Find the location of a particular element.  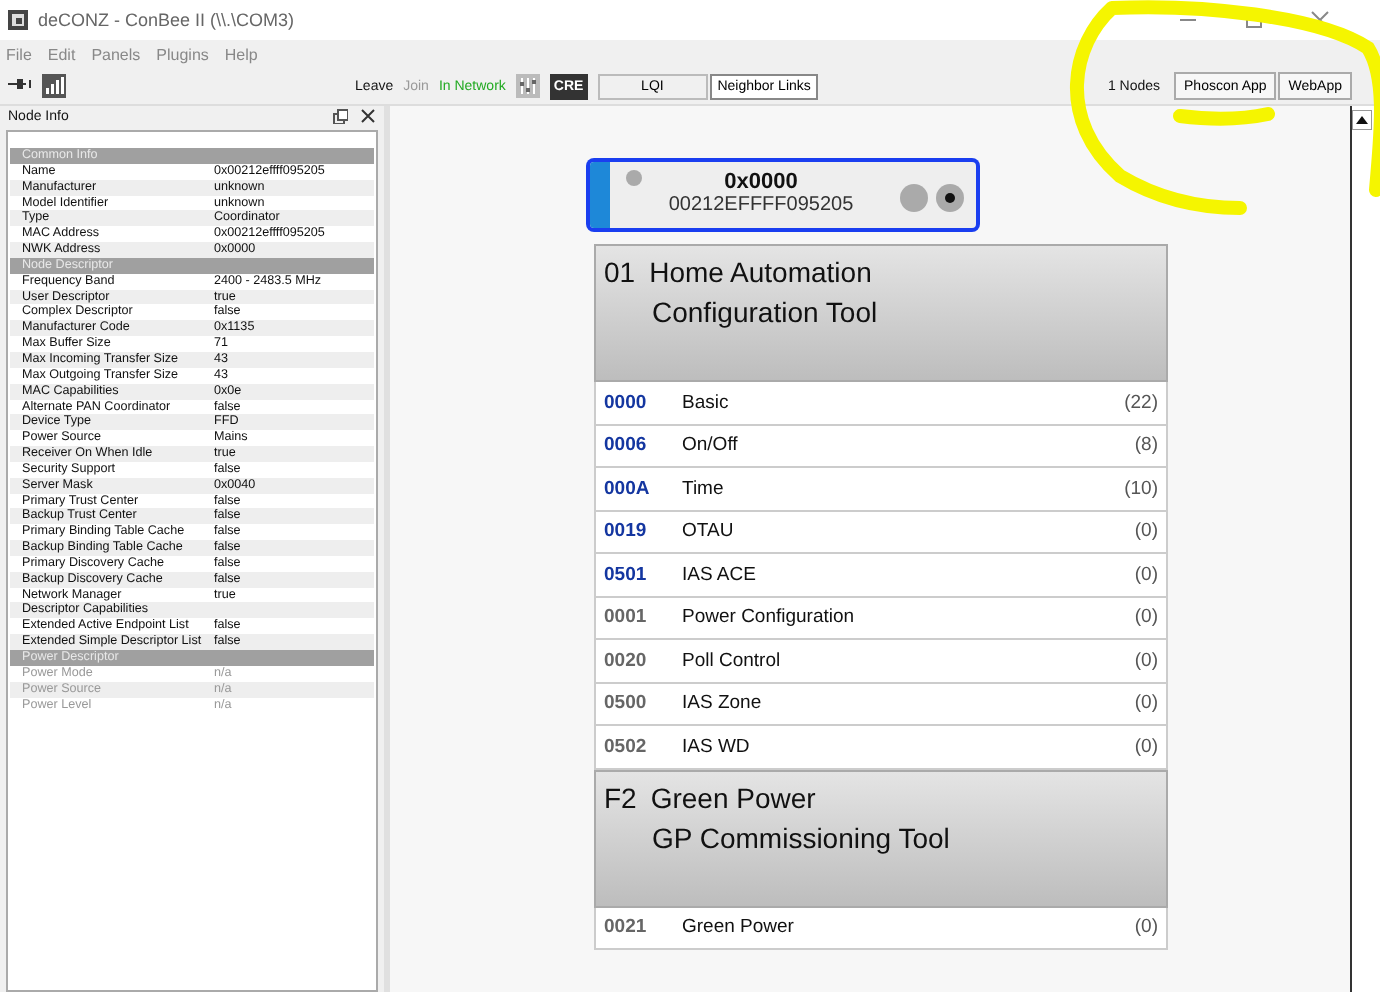

socket-icon is located at coordinates (950, 198).